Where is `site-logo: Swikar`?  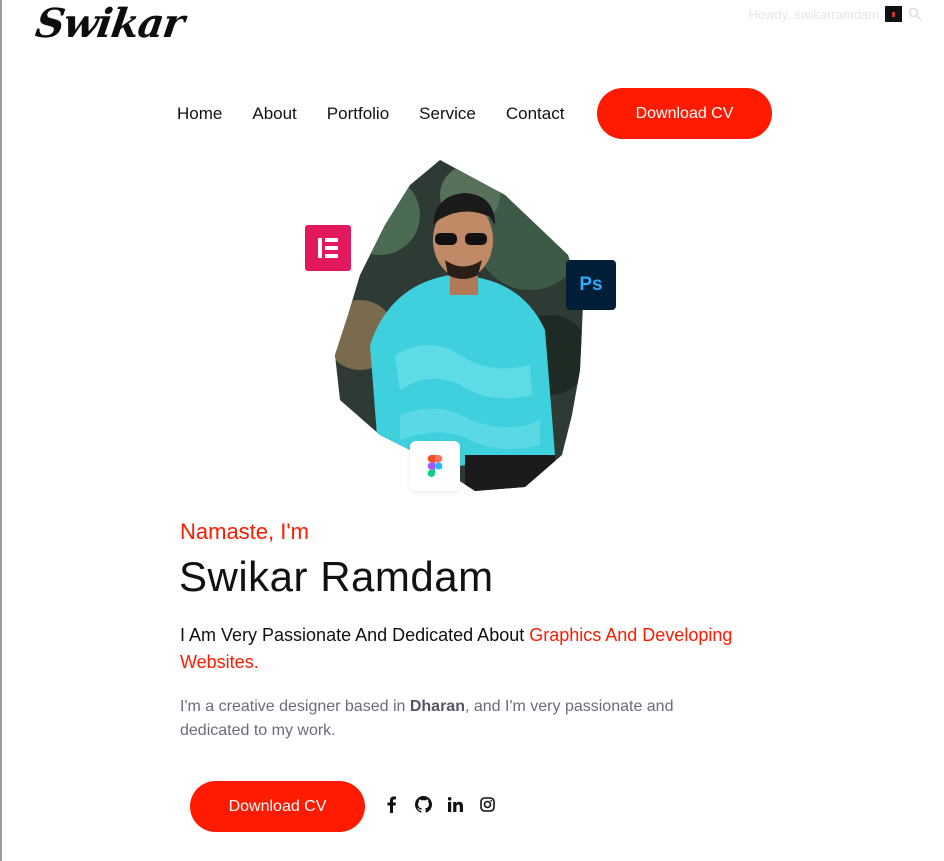
site-logo: Swikar is located at coordinates (110, 23).